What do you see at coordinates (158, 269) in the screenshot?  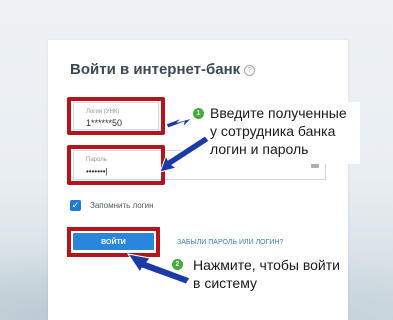 I see `arrow-to-button` at bounding box center [158, 269].